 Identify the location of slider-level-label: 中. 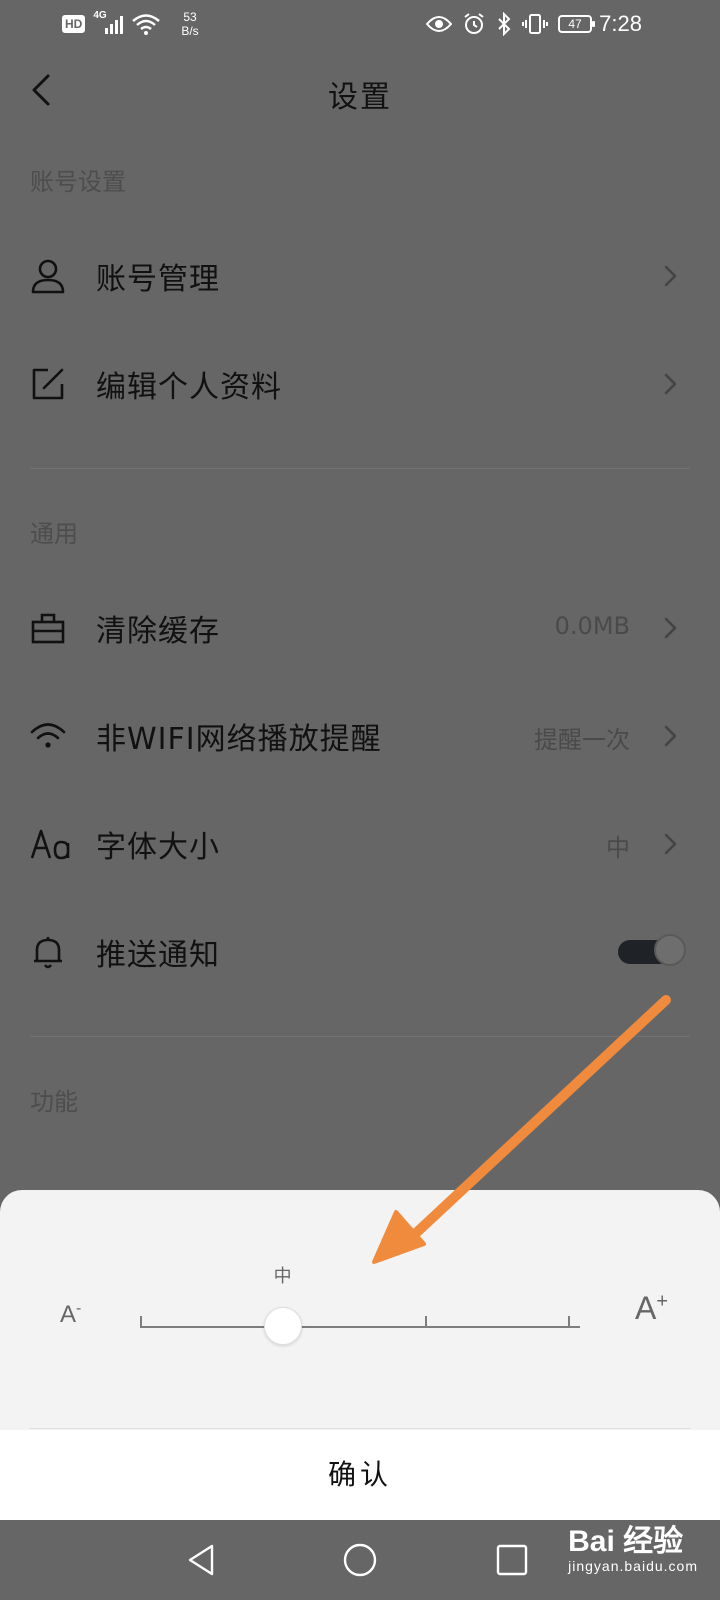
(282, 1276).